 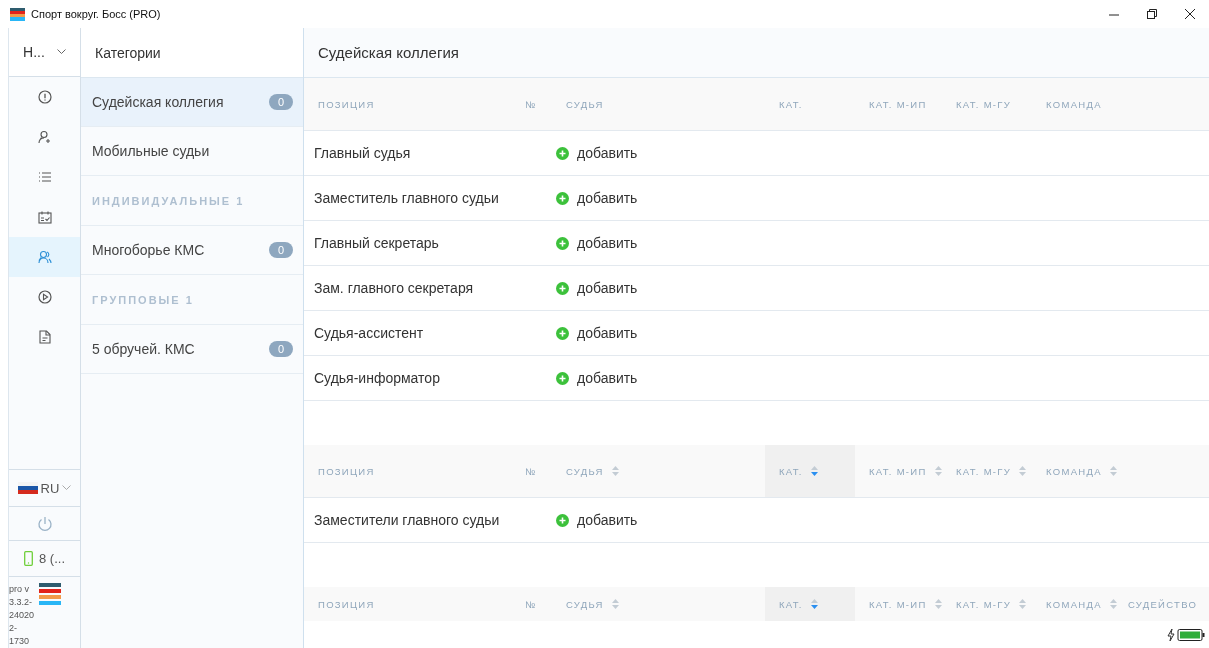 What do you see at coordinates (898, 104) in the screenshot?
I see `column-header: КАТ. М-ИП` at bounding box center [898, 104].